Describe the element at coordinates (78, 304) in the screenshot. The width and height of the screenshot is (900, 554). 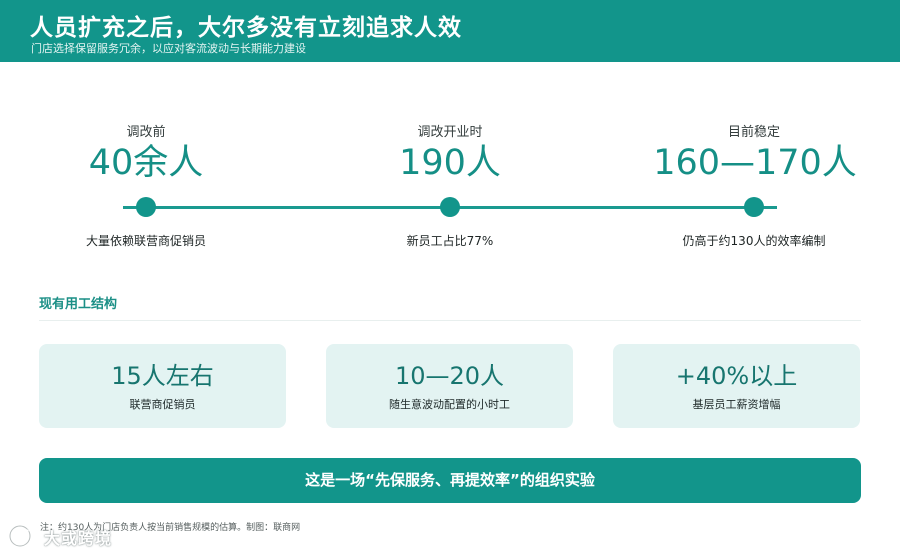
I see `section-title: 现有用工结构` at that location.